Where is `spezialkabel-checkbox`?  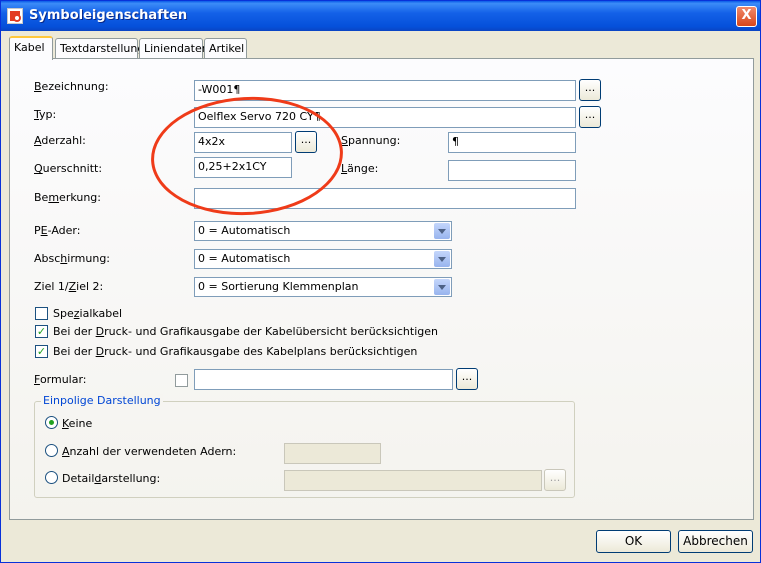 spezialkabel-checkbox is located at coordinates (41, 313).